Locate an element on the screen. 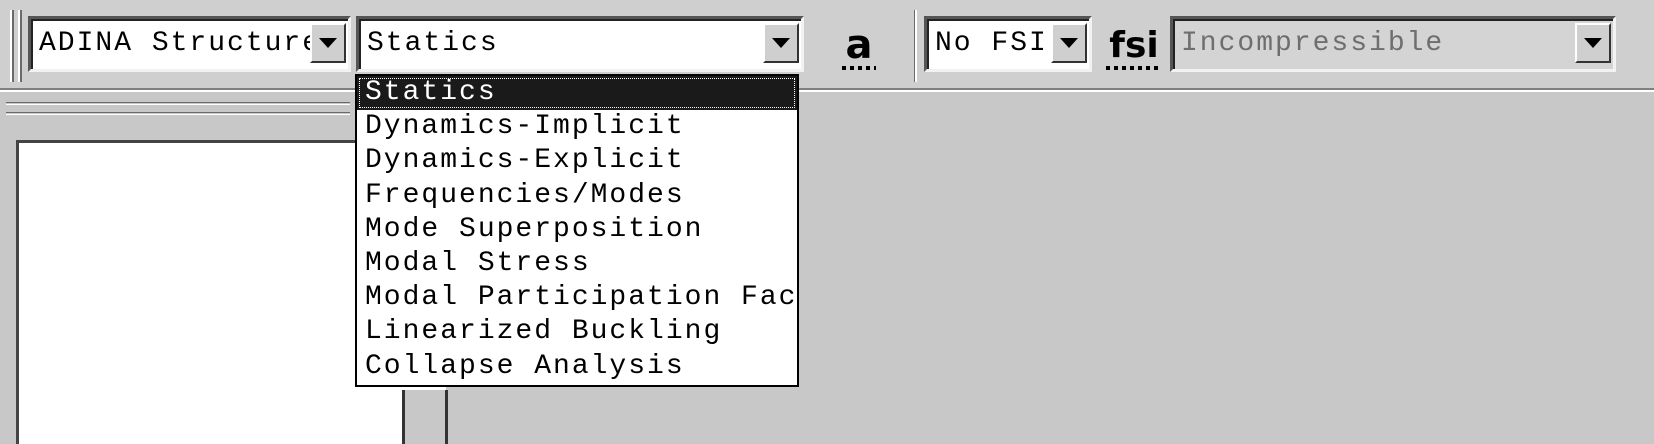  dropdown-option: Collapse Analysis is located at coordinates (577, 367).